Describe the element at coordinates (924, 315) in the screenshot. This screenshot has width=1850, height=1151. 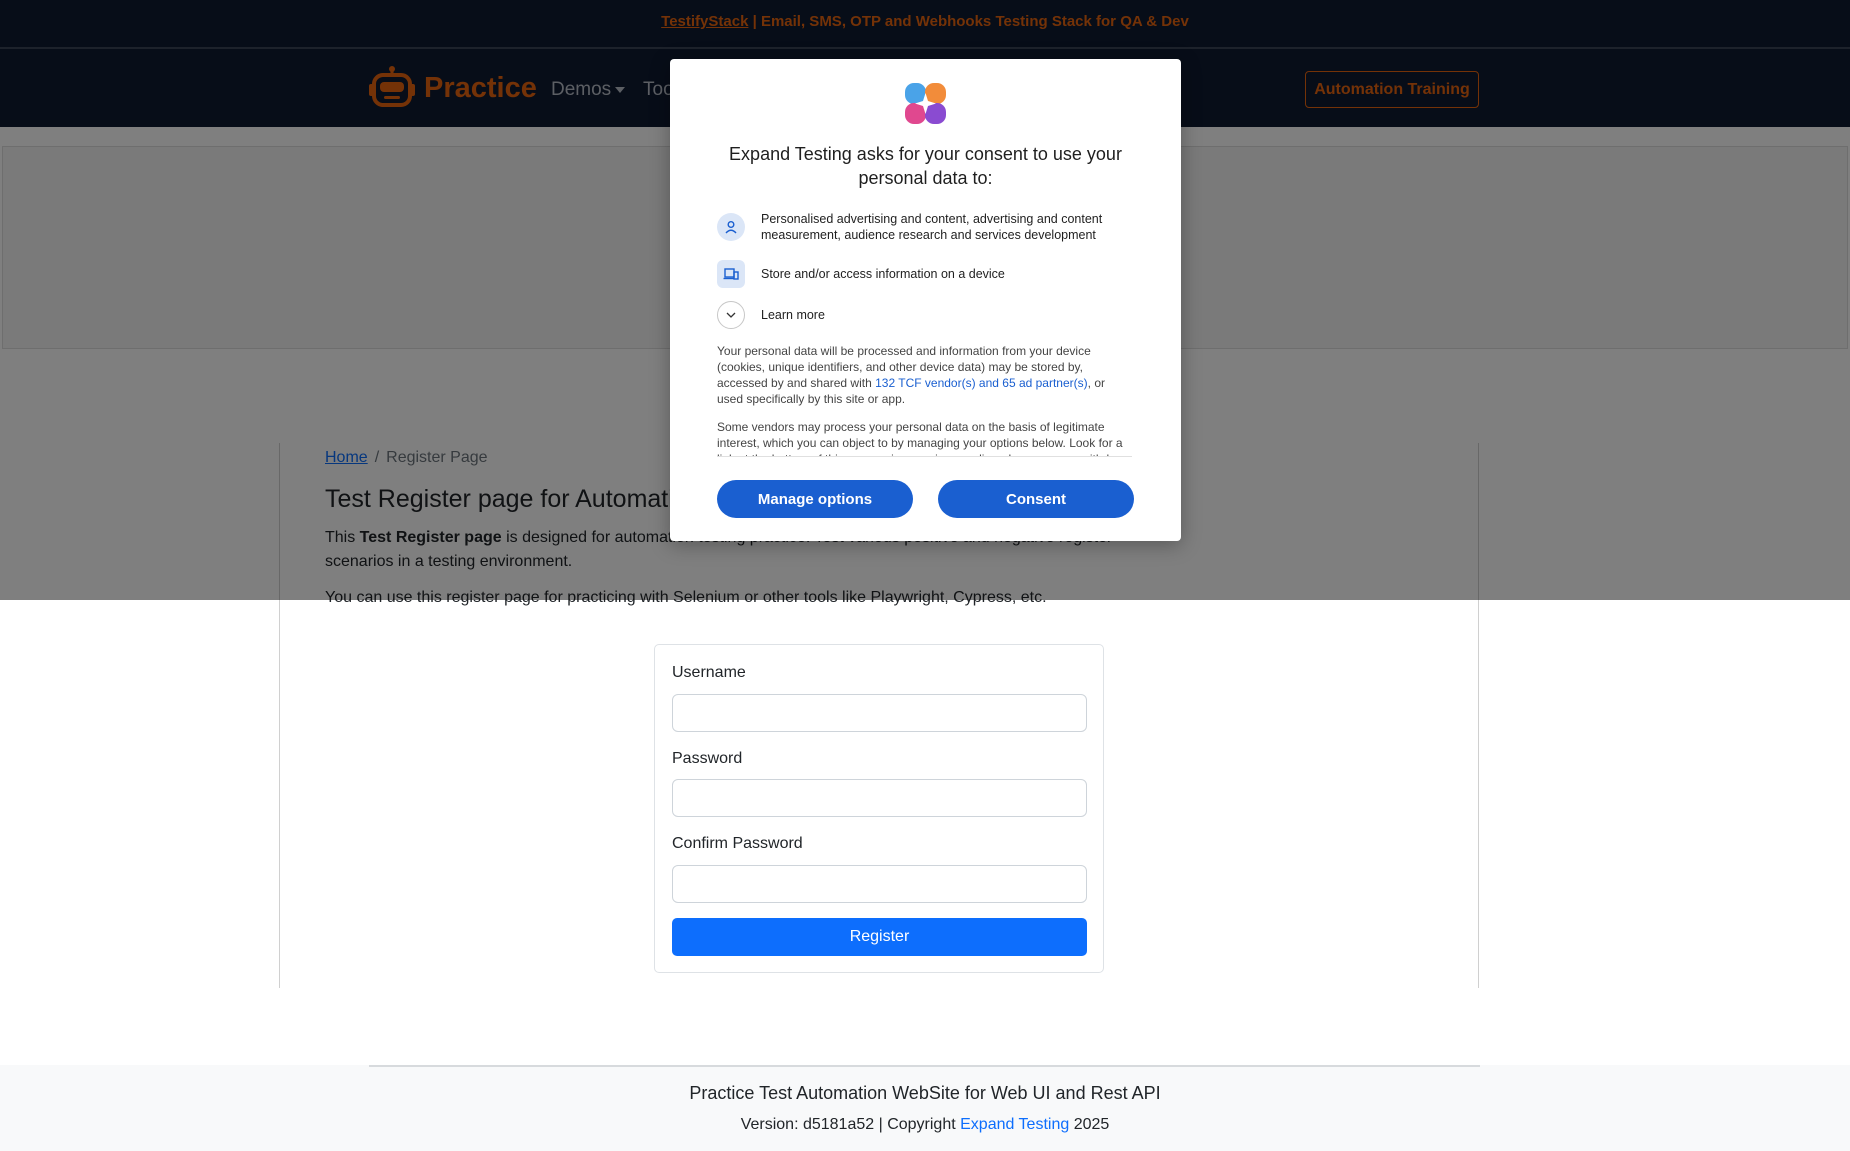
I see `learn-more-toggle: Learn more` at that location.